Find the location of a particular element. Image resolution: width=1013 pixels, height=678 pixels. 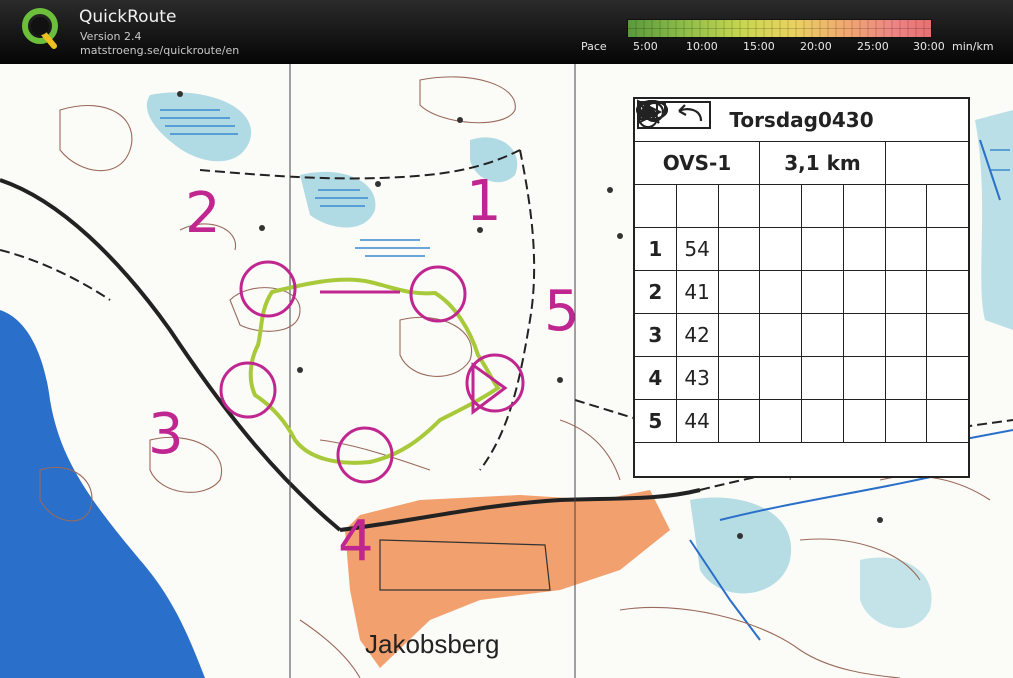

dot-top-circle-icon is located at coordinates (783, 185).